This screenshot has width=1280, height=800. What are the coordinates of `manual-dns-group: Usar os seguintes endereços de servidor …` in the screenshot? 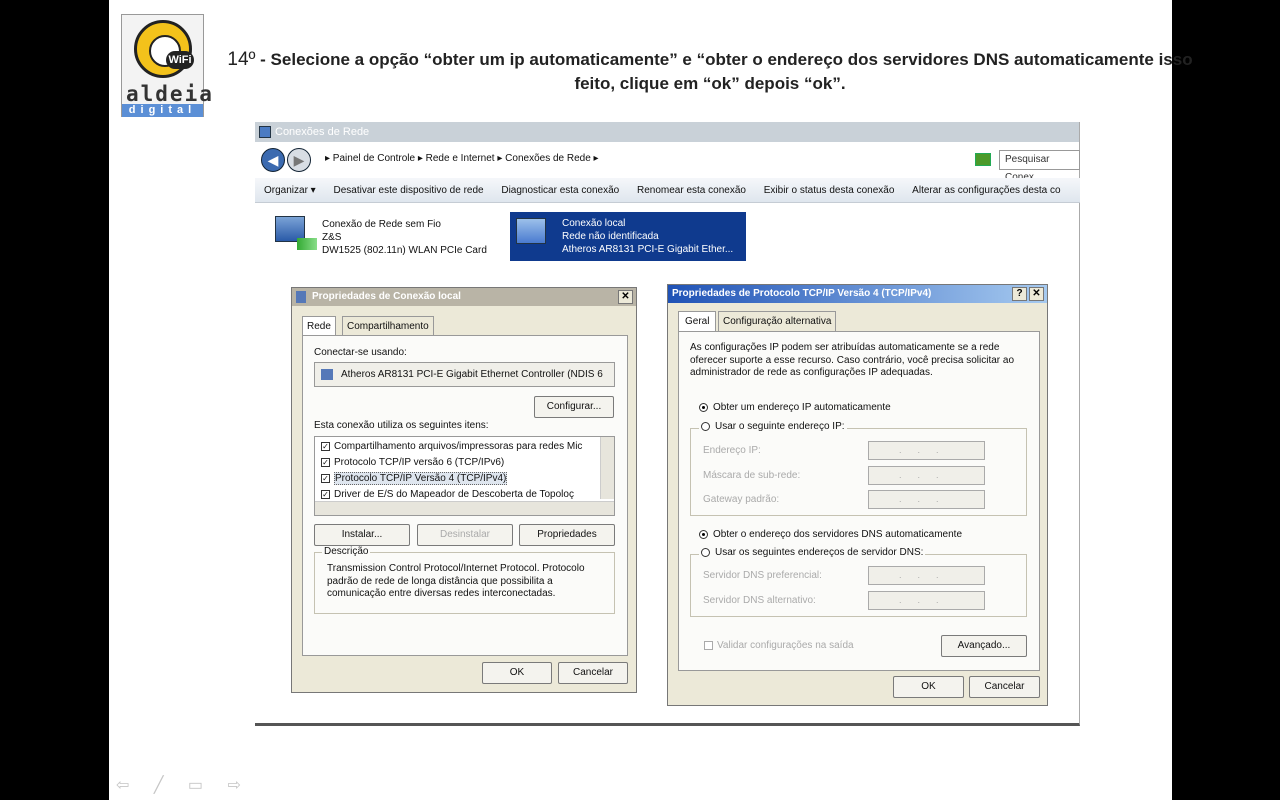 It's located at (858, 582).